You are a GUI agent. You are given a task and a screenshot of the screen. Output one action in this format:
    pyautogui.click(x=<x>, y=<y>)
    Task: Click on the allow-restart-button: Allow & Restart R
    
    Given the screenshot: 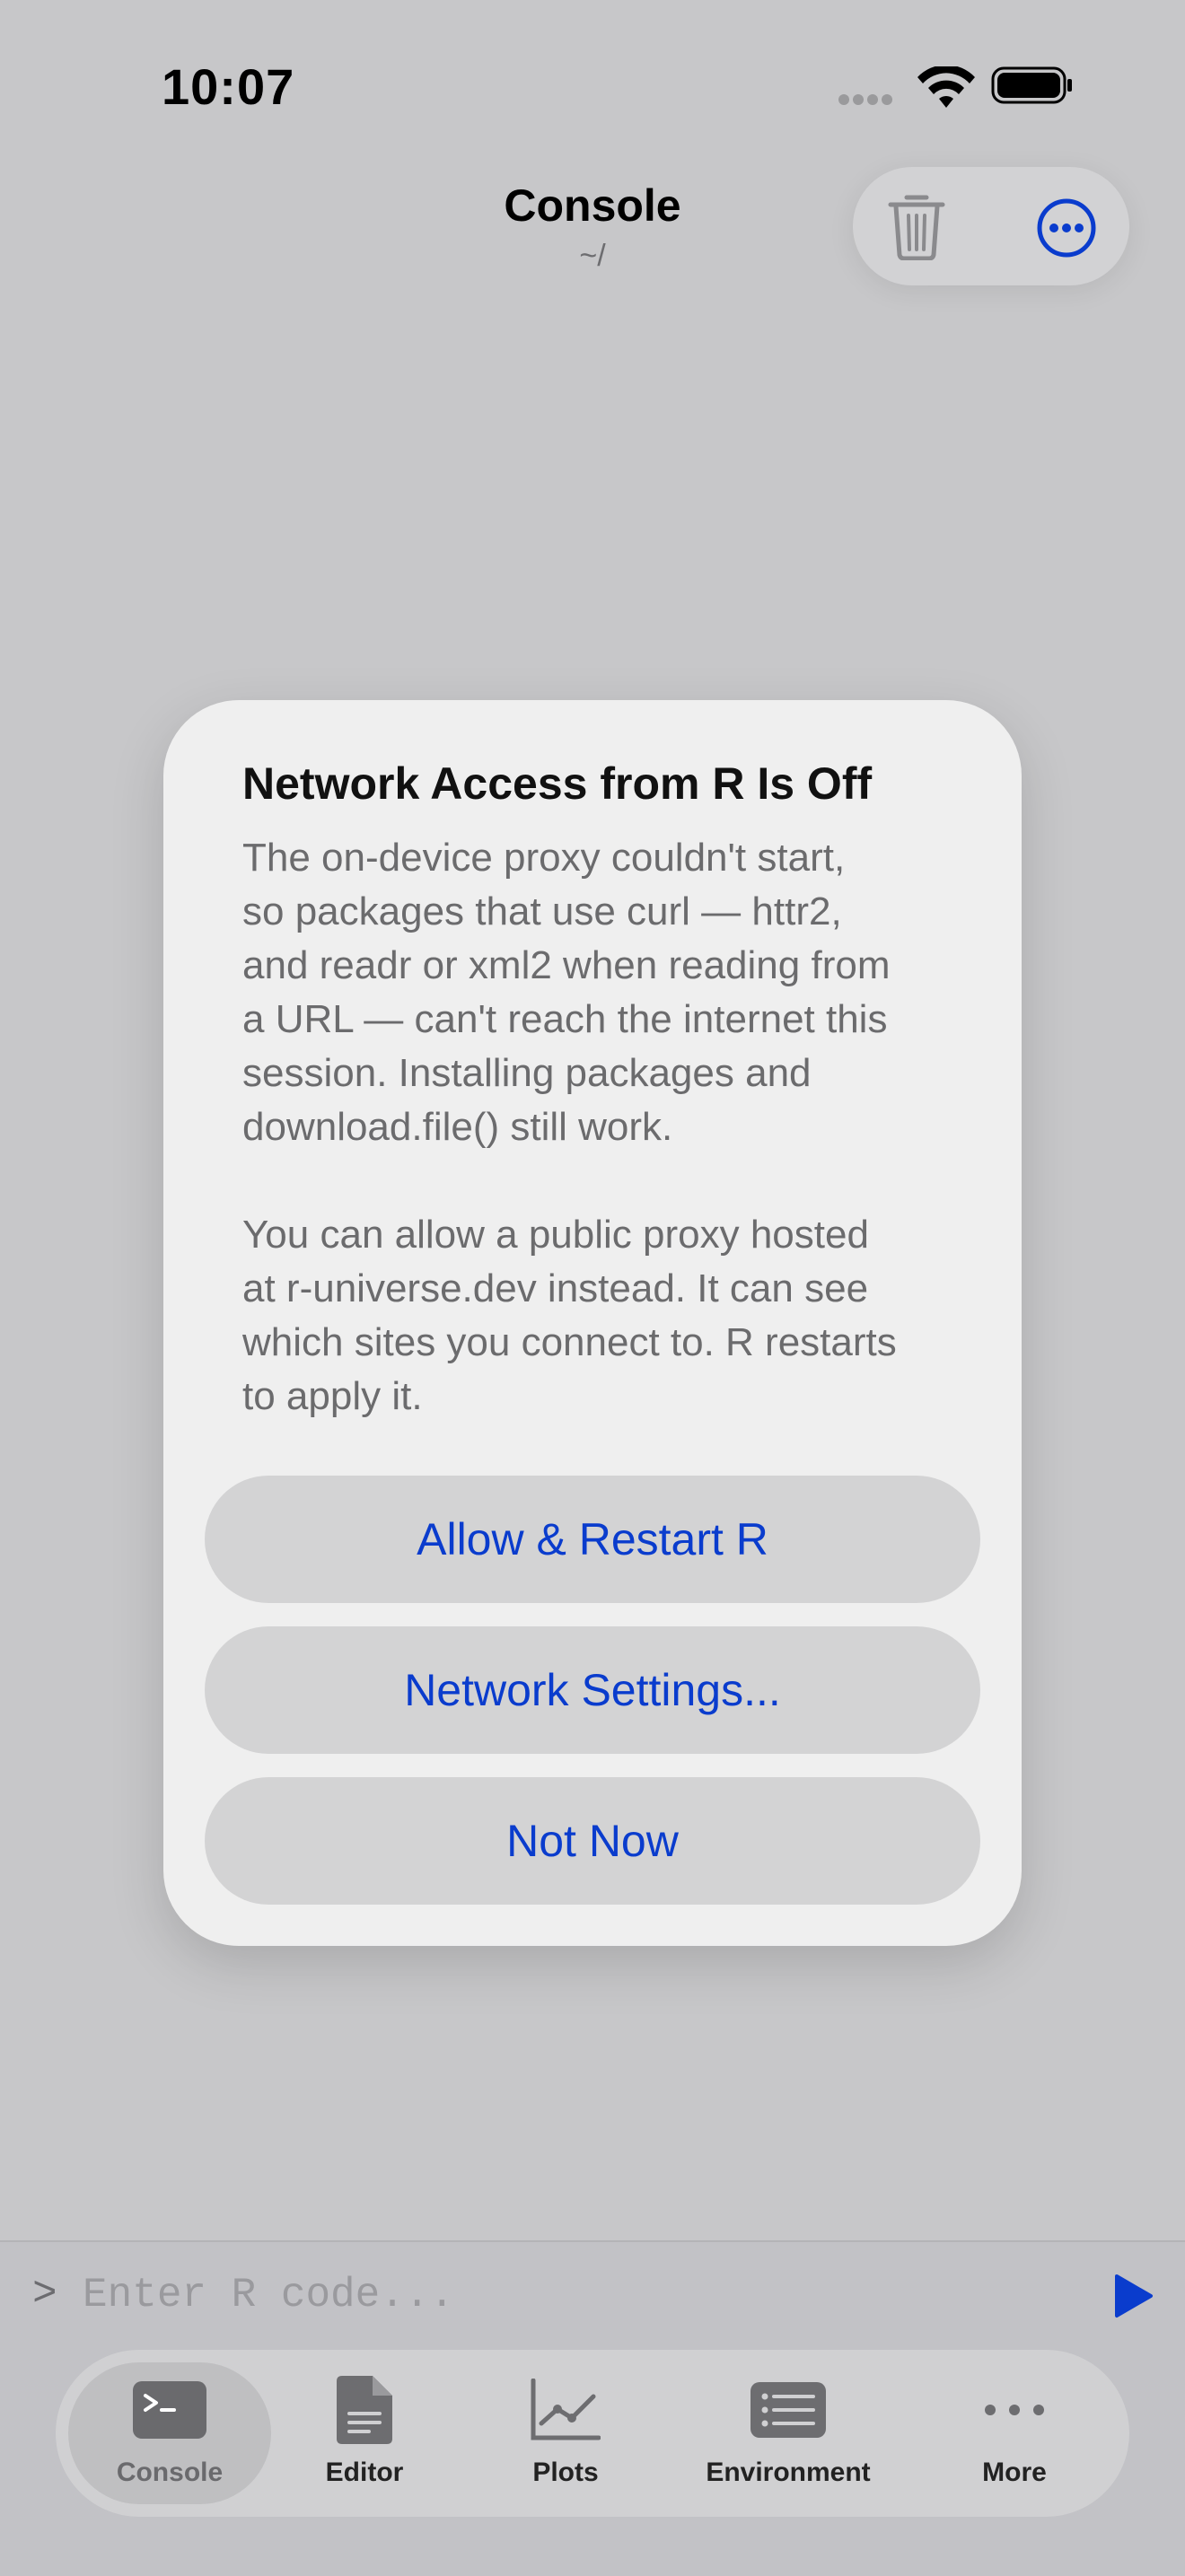 What is the action you would take?
    pyautogui.click(x=592, y=1539)
    